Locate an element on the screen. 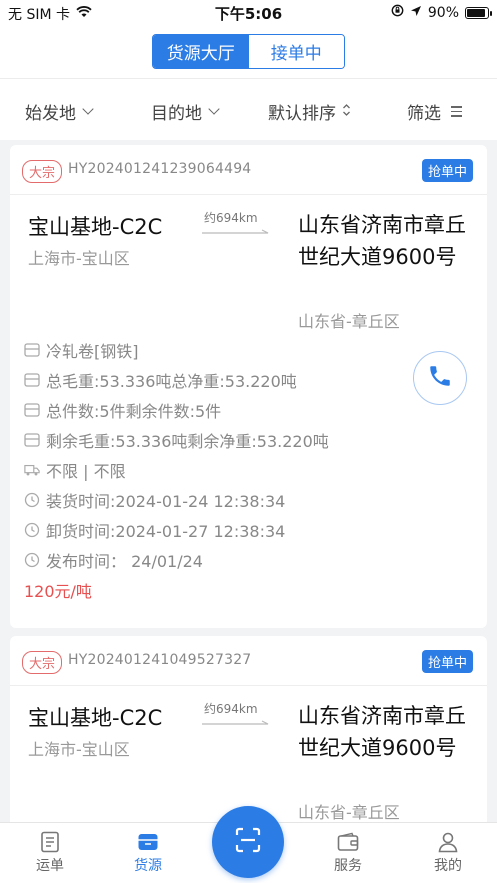  origin-filter-label: 始发地 is located at coordinates (50, 114).